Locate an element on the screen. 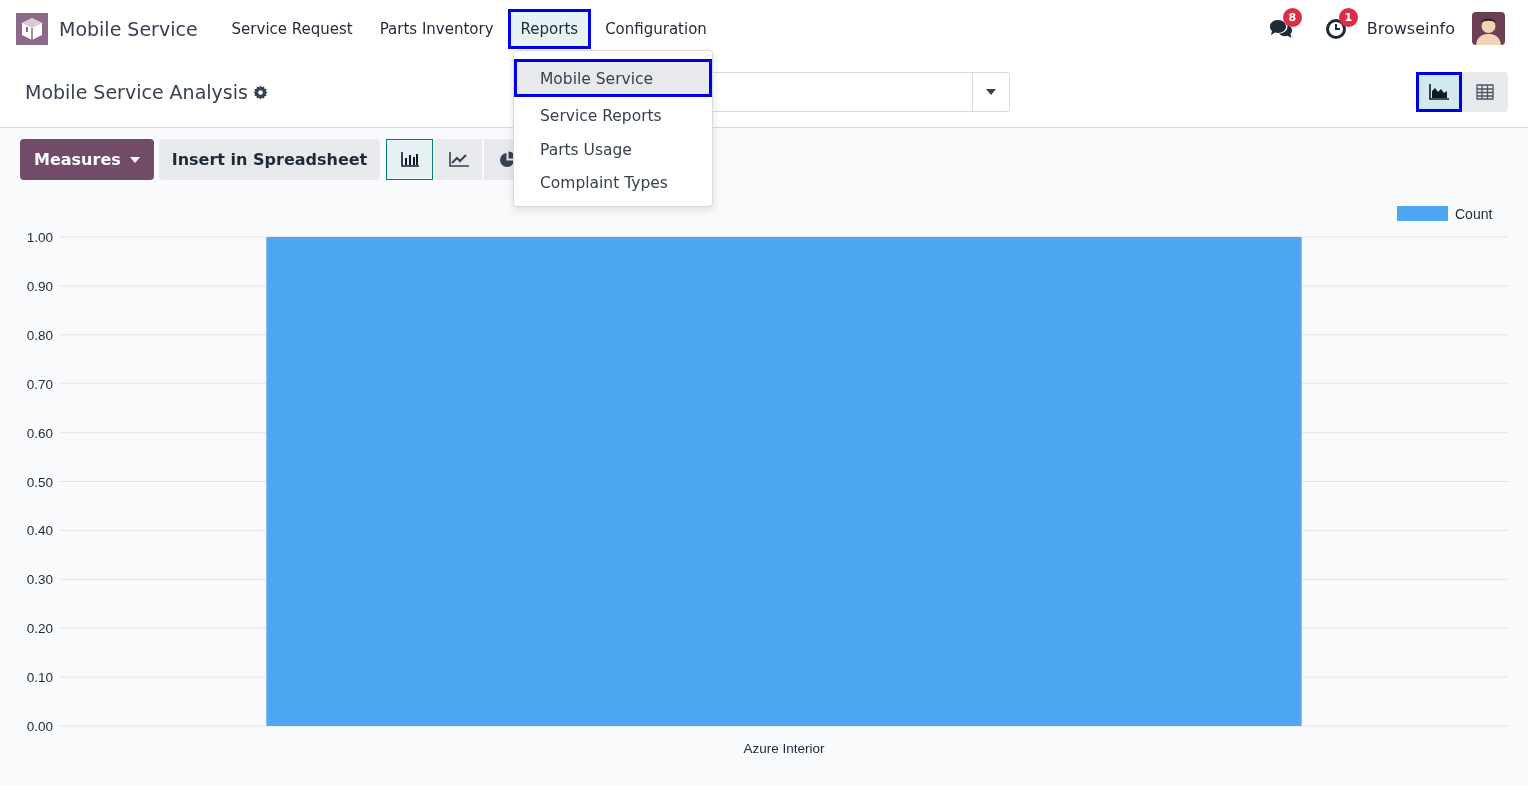 The image size is (1528, 786). y-axis-label: 0.20 is located at coordinates (39, 629).